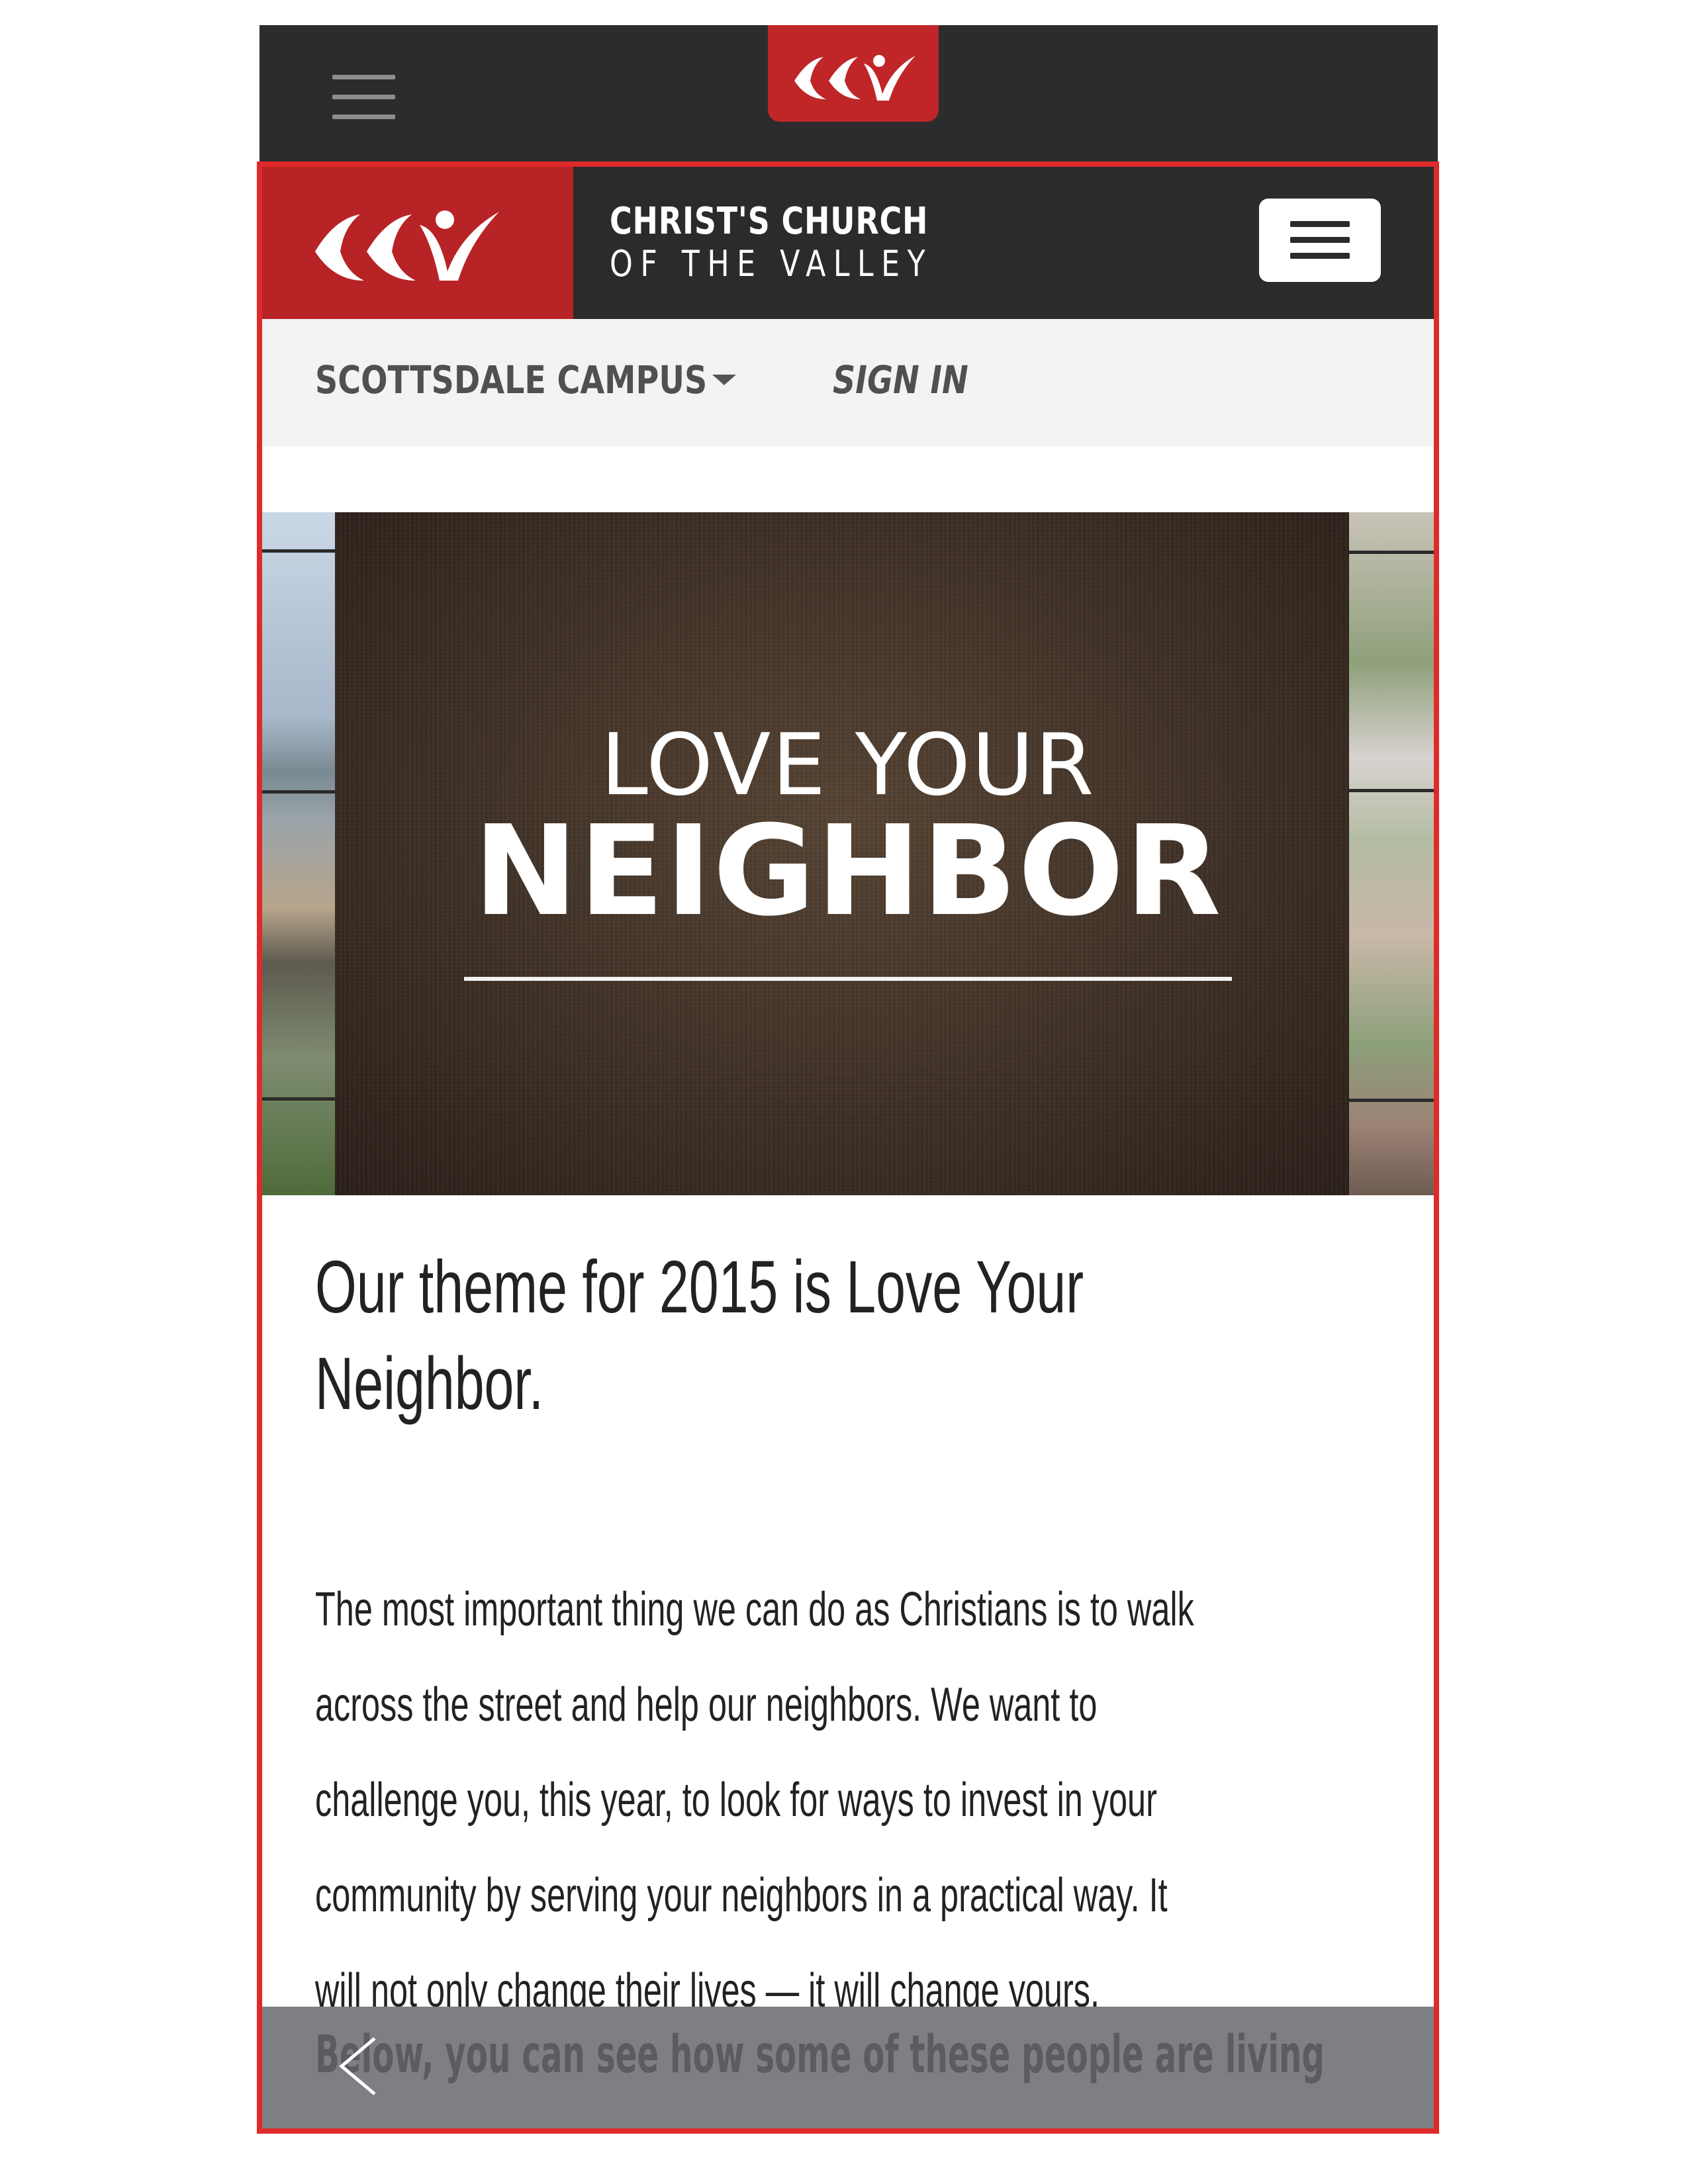 The height and width of the screenshot is (2184, 1688). I want to click on ccv-logo-tab, so click(853, 73).